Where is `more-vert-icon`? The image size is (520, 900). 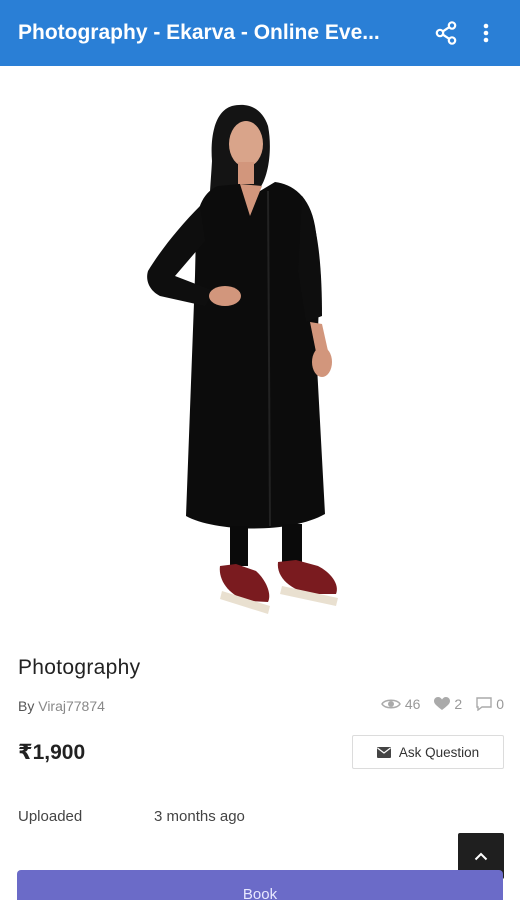
more-vert-icon is located at coordinates (486, 33).